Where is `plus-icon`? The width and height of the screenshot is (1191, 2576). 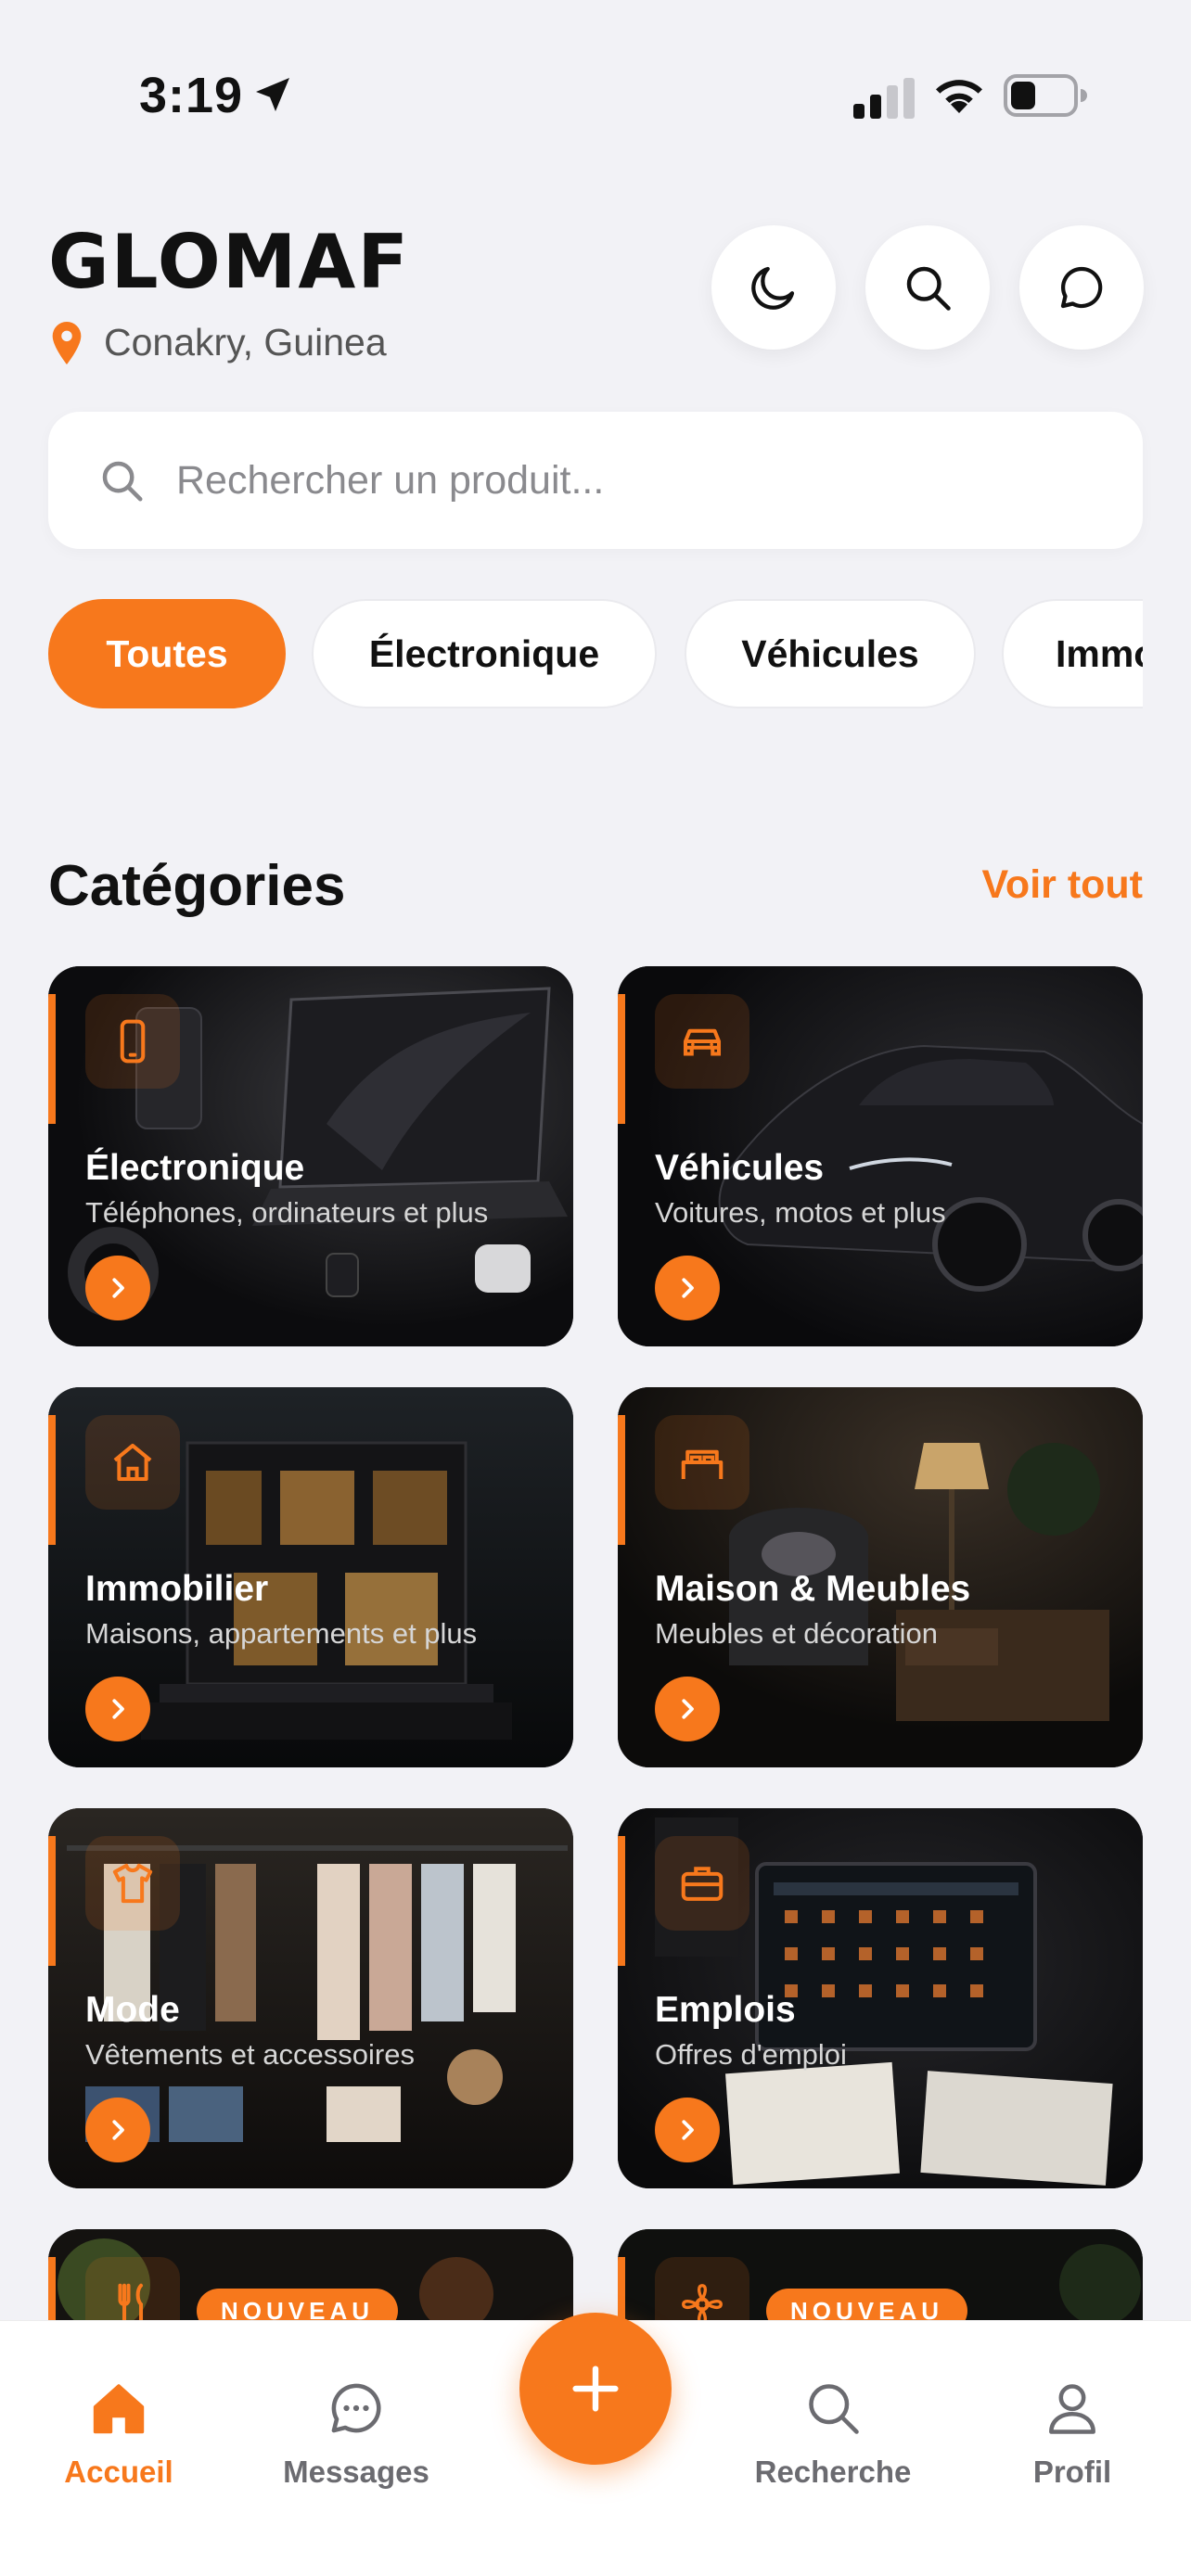 plus-icon is located at coordinates (595, 2389).